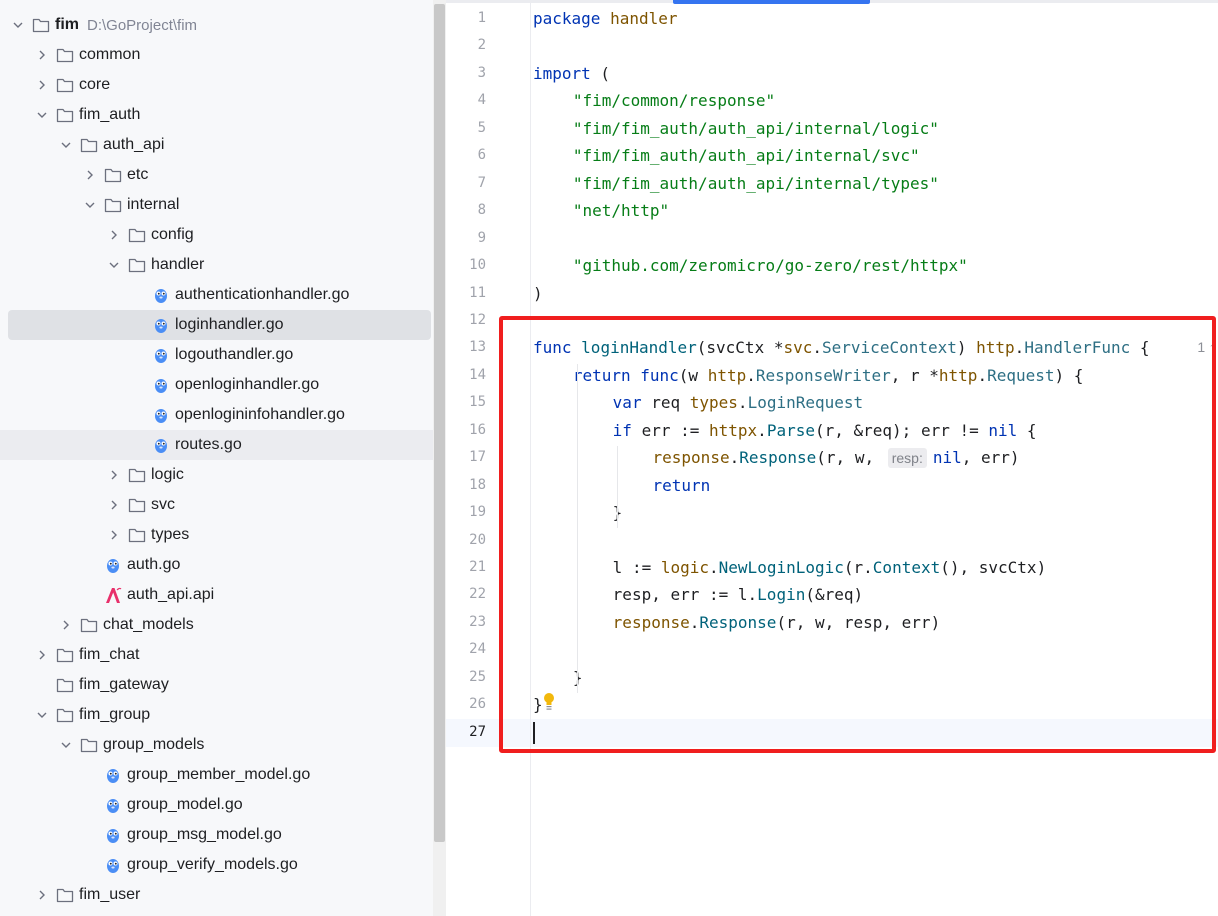 This screenshot has width=1218, height=916. What do you see at coordinates (466, 347) in the screenshot?
I see `line-number: 13` at bounding box center [466, 347].